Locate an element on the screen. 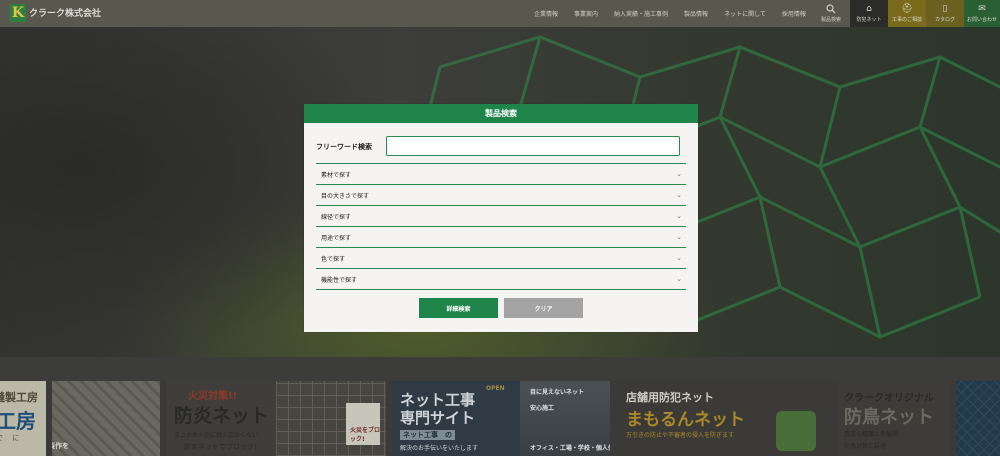  banner-sewing-workshop: 縫製工房 工房 で に is located at coordinates (23, 418).